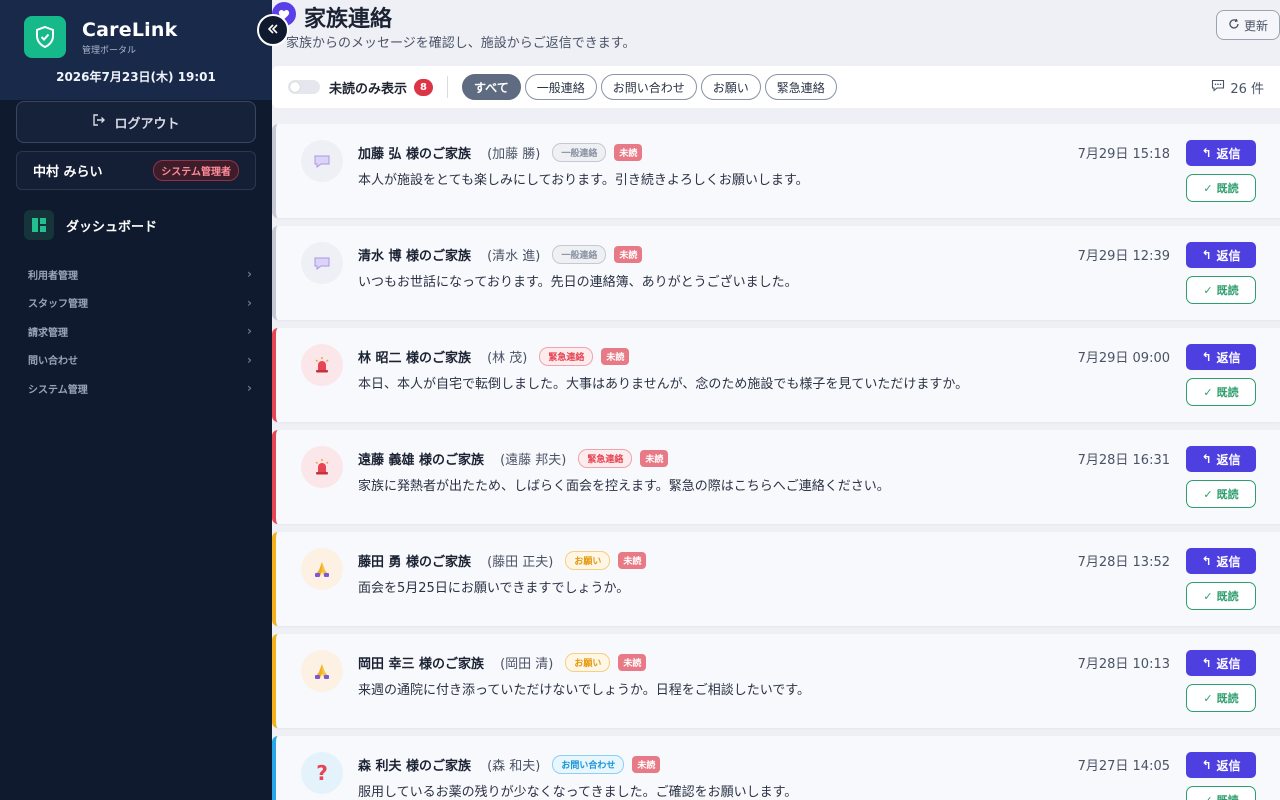 Image resolution: width=1280 pixels, height=800 pixels. What do you see at coordinates (140, 331) in the screenshot?
I see `sidebar-item-billing: 請求管理 ›` at bounding box center [140, 331].